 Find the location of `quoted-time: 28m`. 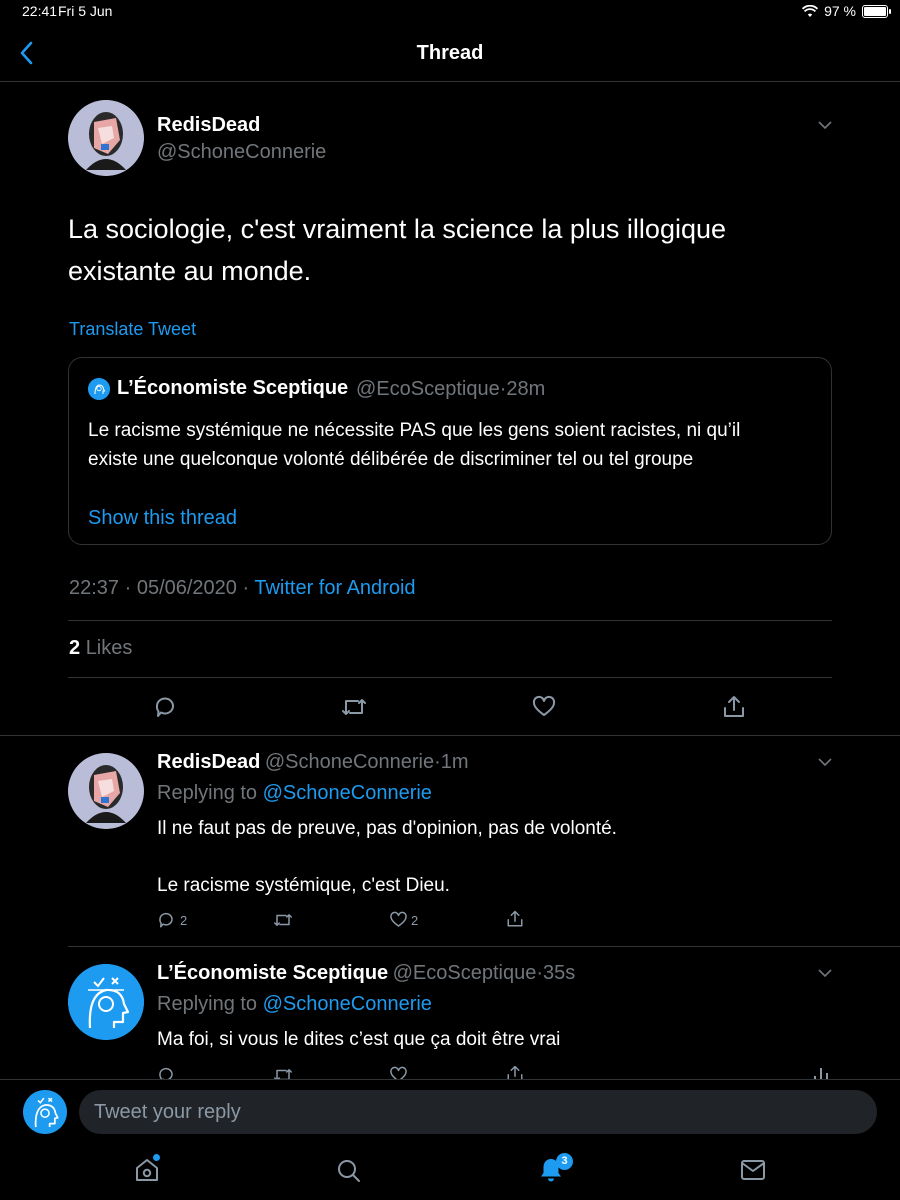

quoted-time: 28m is located at coordinates (526, 389).